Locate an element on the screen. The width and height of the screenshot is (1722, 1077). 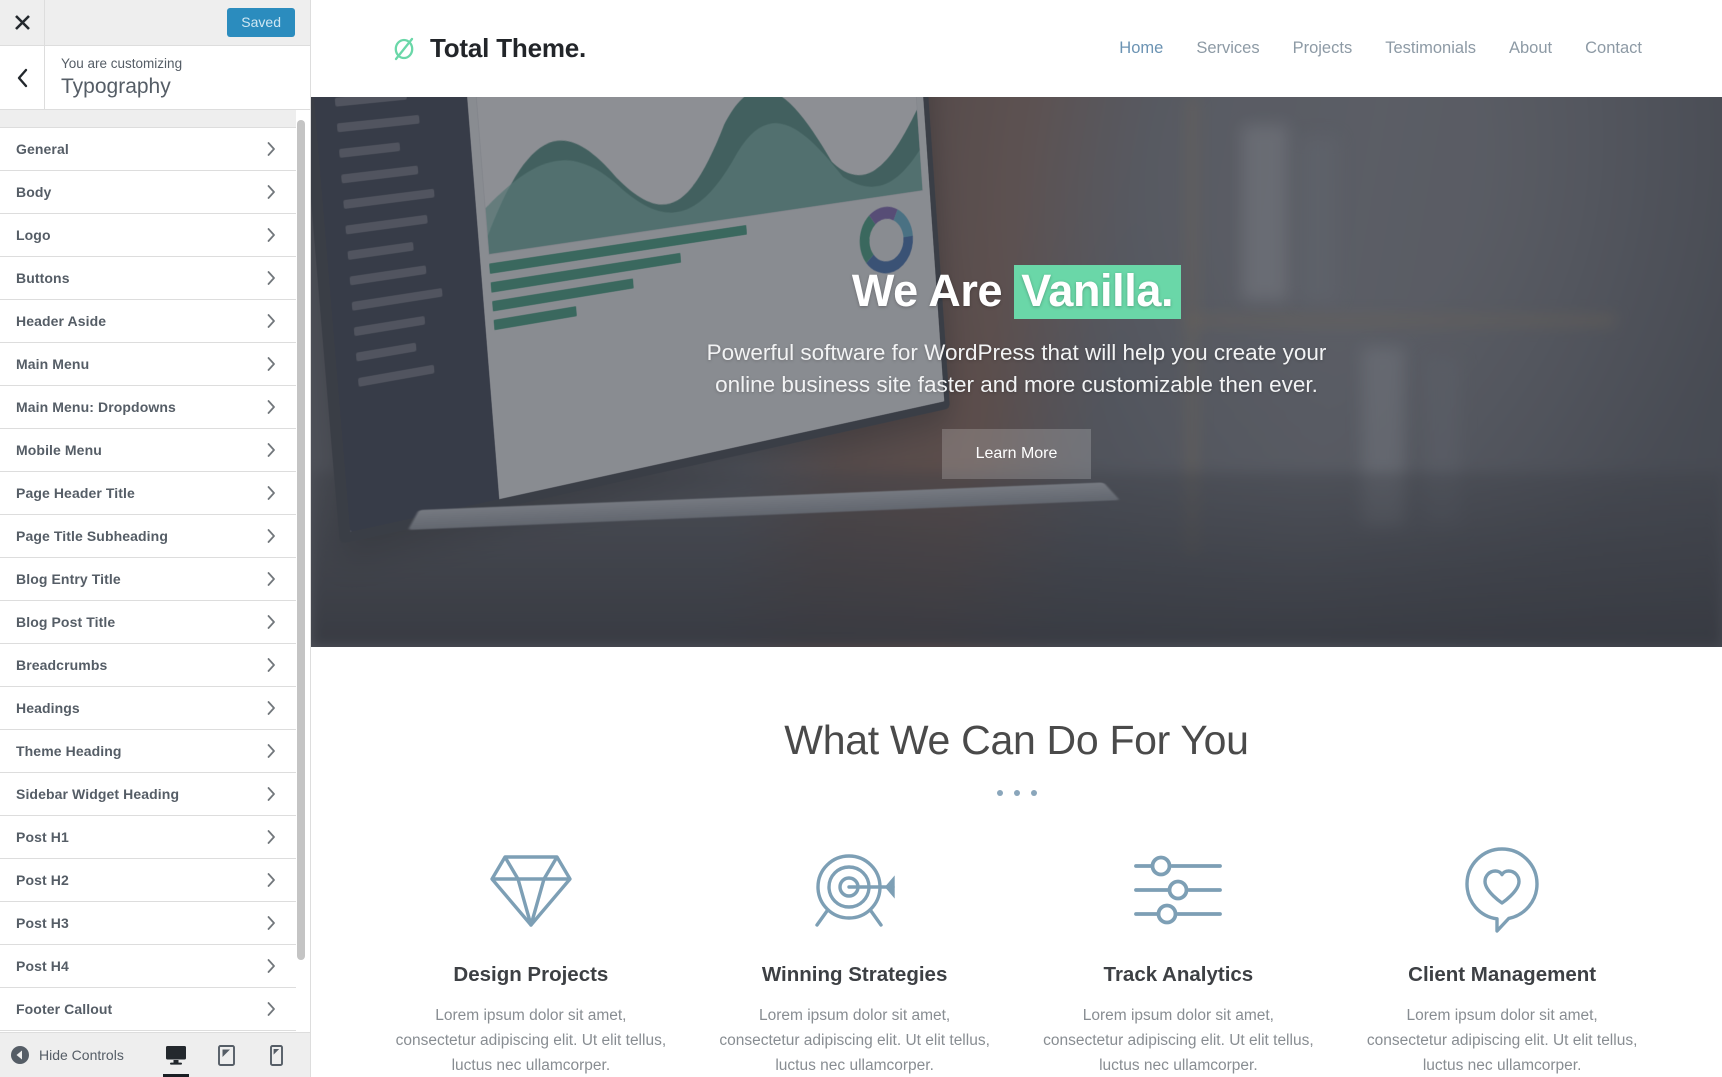
device-tablet-button is located at coordinates (226, 1055).